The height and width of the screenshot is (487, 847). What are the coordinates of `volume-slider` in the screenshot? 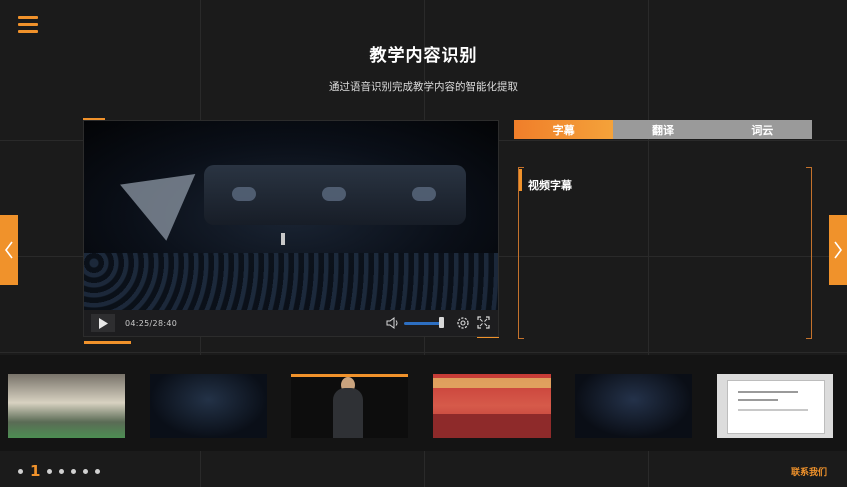 It's located at (424, 323).